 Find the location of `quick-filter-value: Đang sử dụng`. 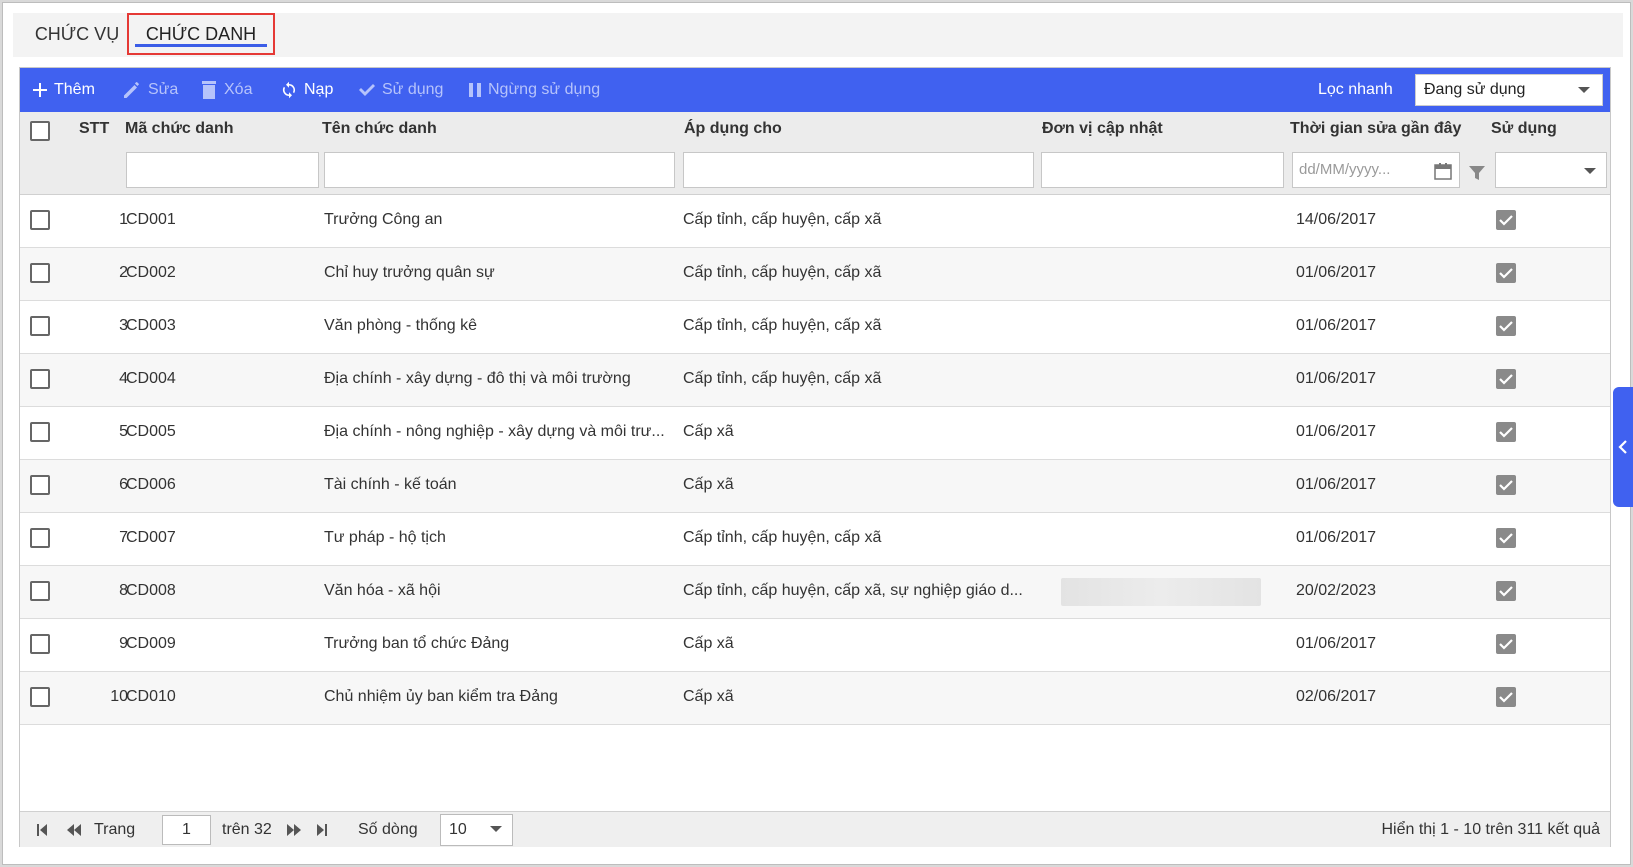

quick-filter-value: Đang sử dụng is located at coordinates (1475, 89).